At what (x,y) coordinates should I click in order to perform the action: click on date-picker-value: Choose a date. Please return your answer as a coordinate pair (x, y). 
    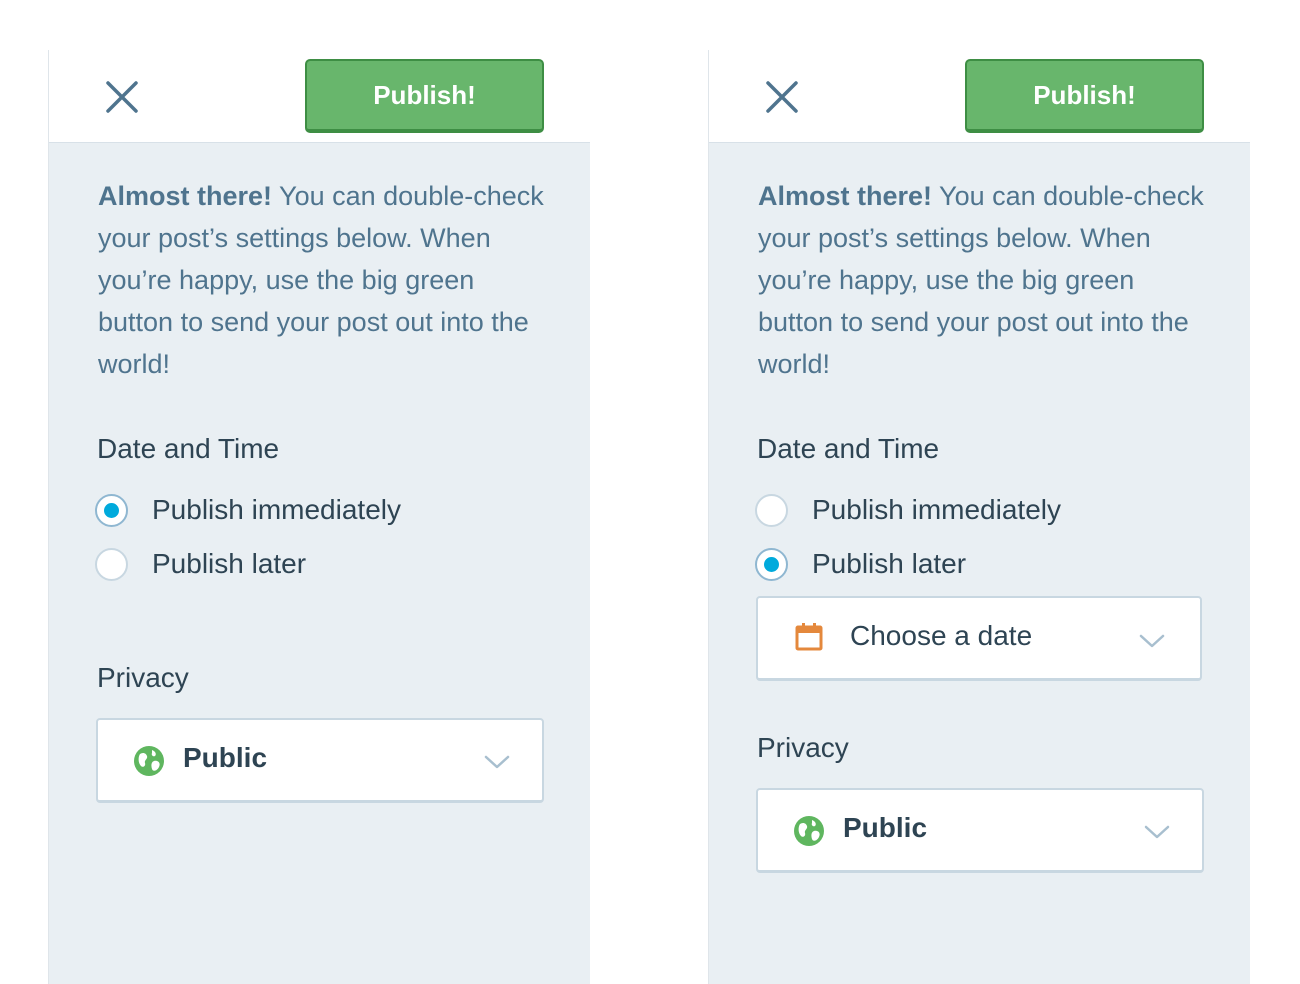
    Looking at the image, I should click on (941, 635).